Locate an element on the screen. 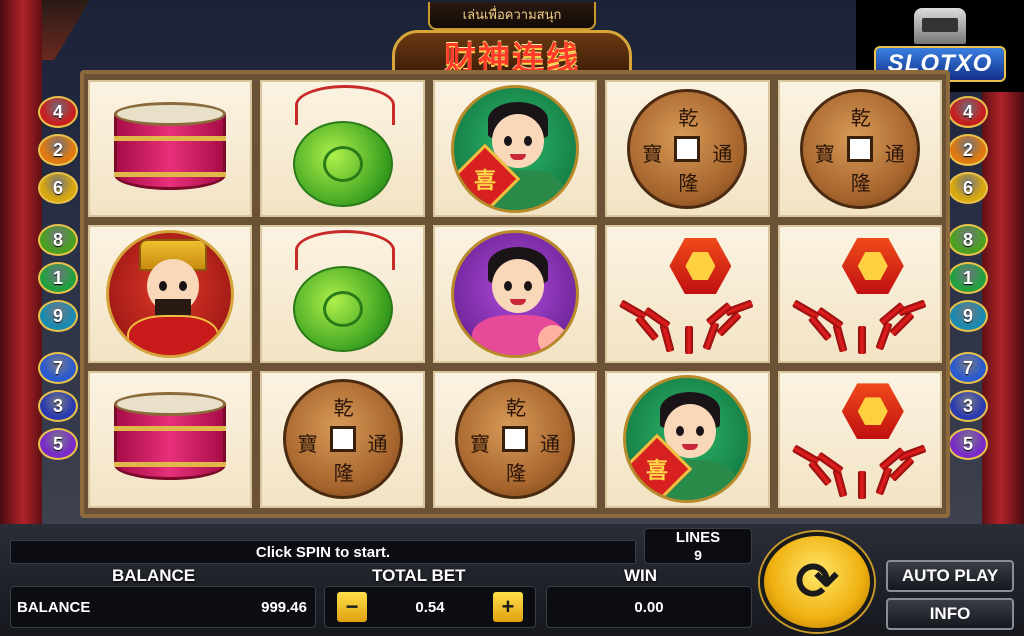  line-markers-left: 4 2 6 8 1 9 7 3 5 is located at coordinates (58, 278).